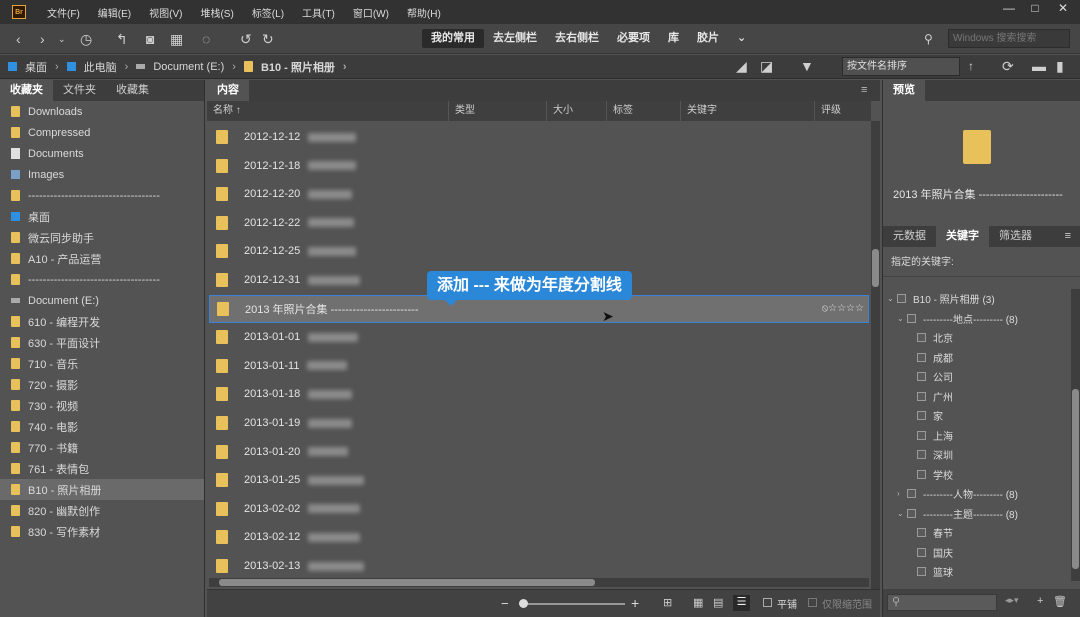 This screenshot has width=1080, height=617. Describe the element at coordinates (979, 358) in the screenshot. I see `keyword-item: 成都` at that location.